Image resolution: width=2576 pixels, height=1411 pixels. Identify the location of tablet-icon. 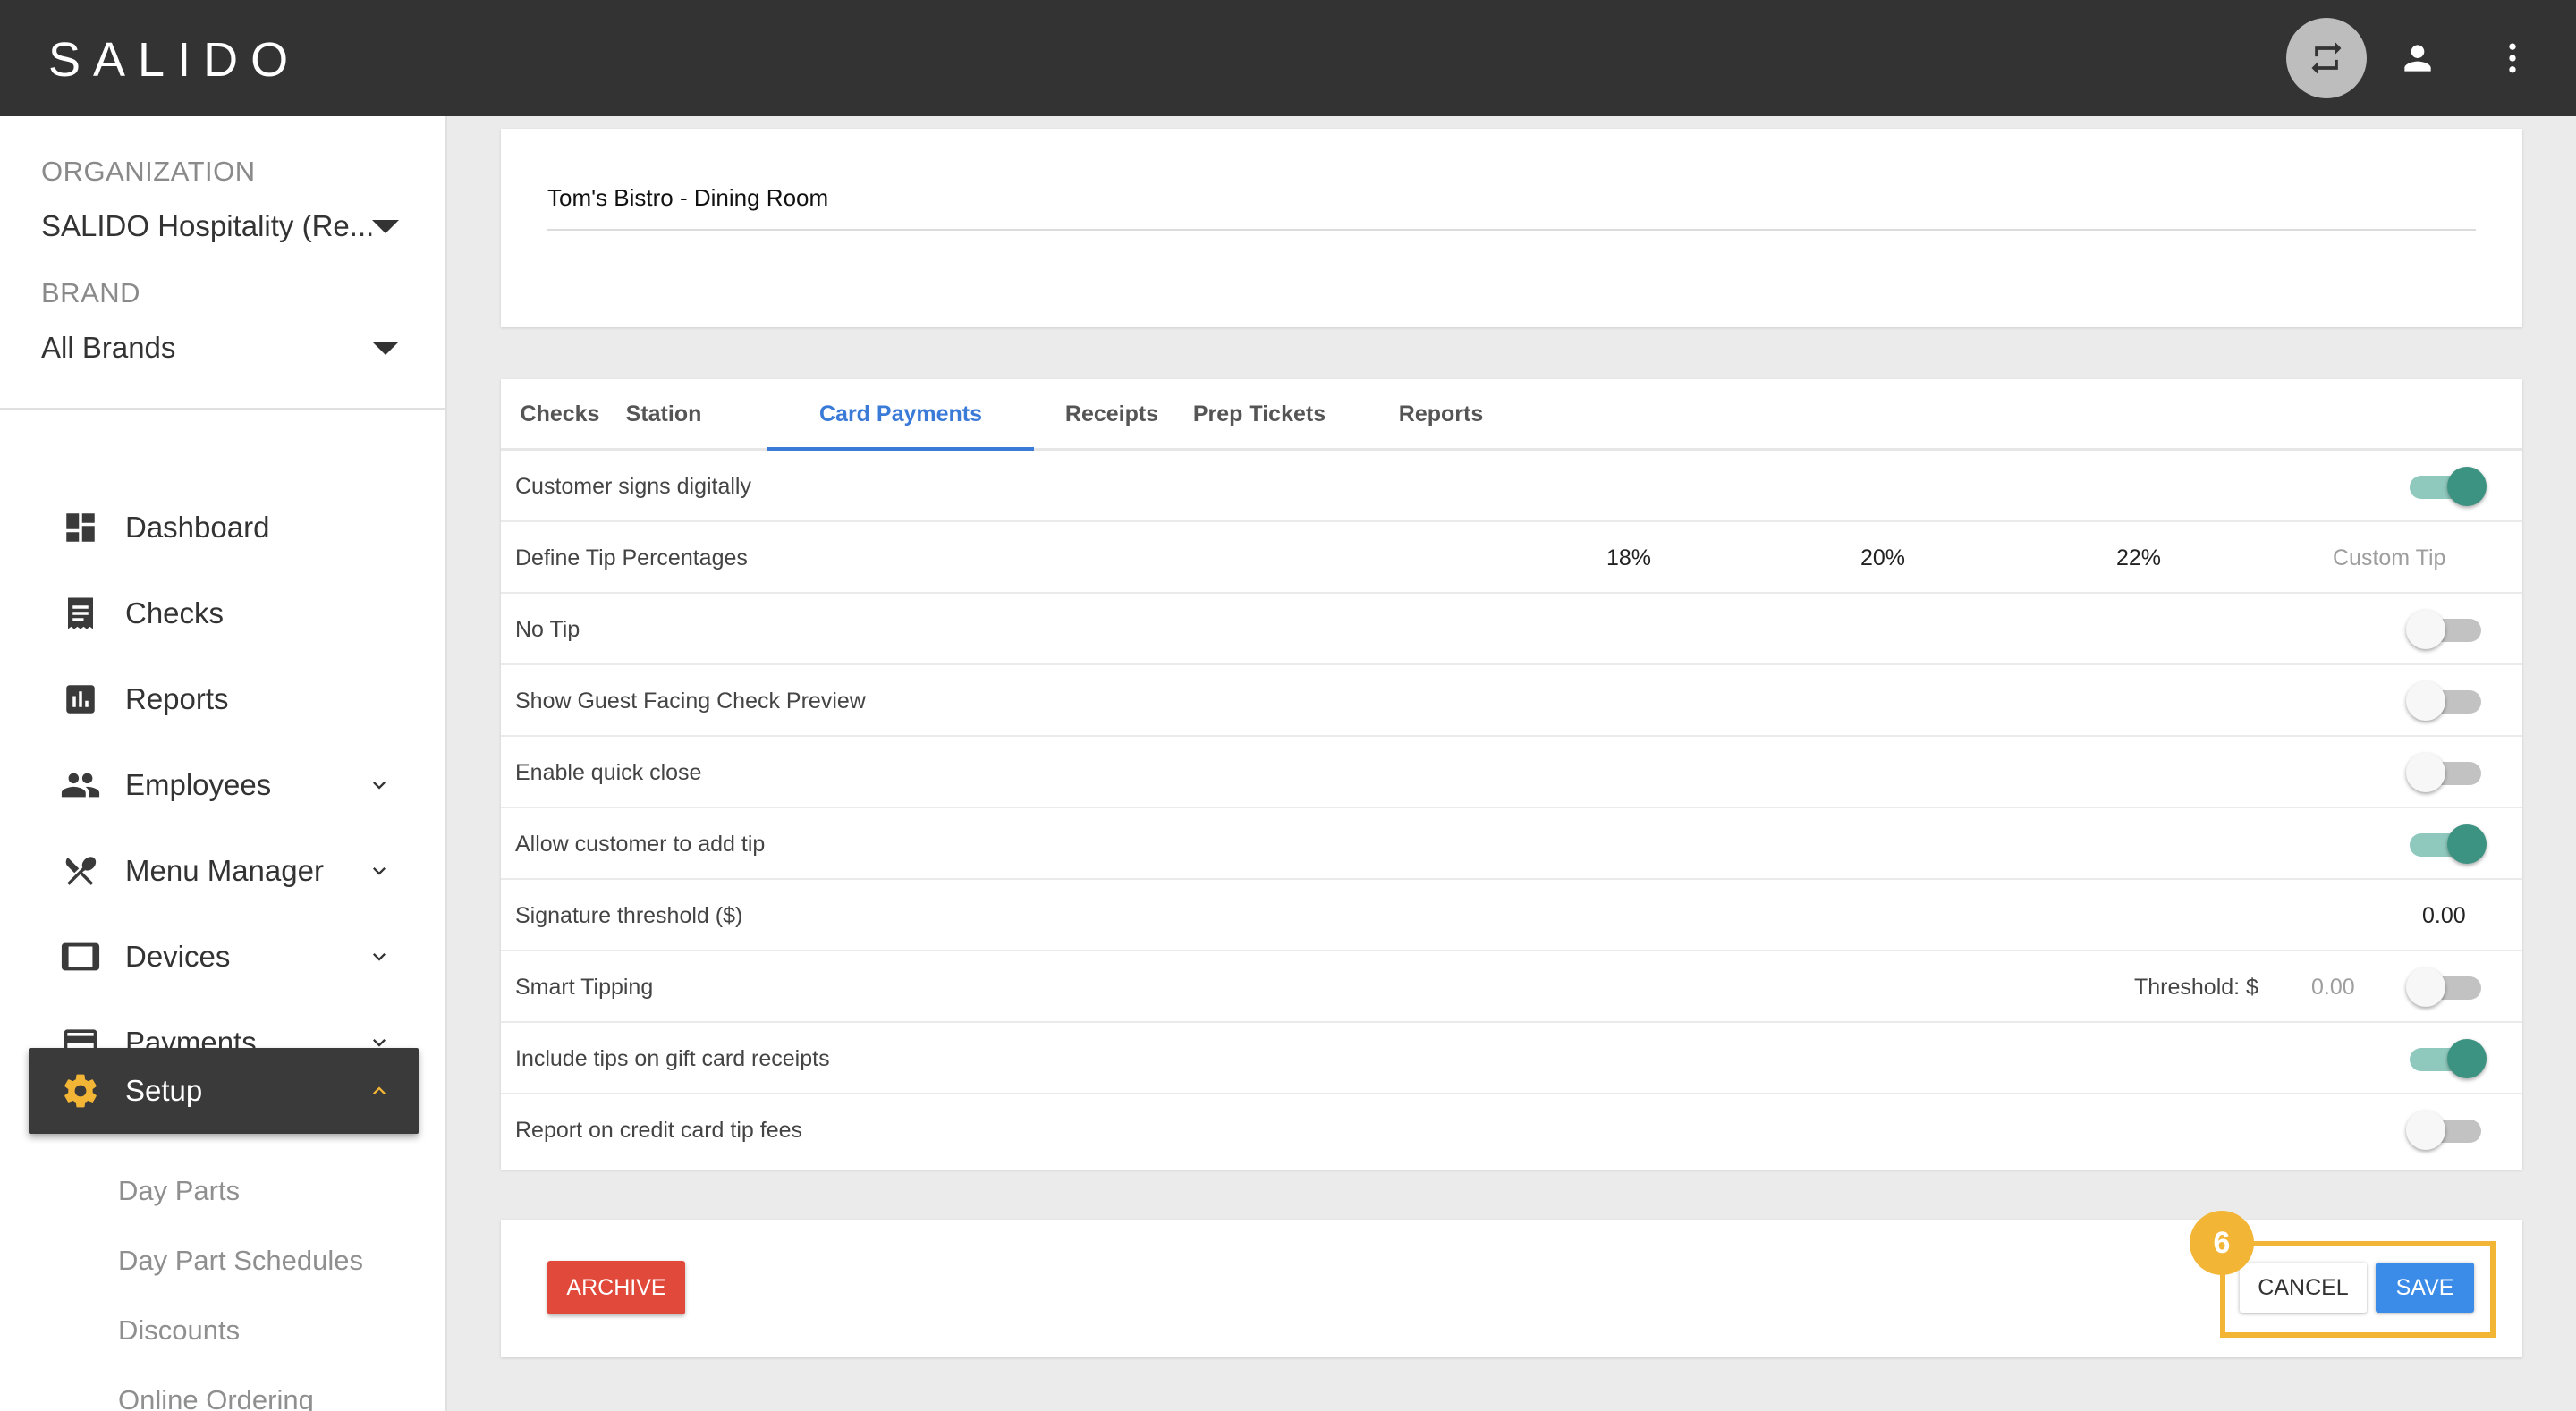
(80, 957).